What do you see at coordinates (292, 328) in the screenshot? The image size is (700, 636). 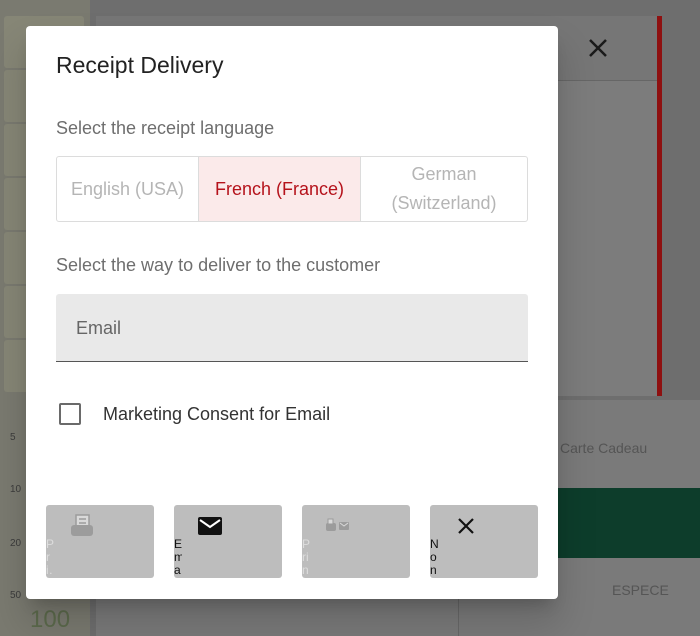 I see `delivery-method-select: Email` at bounding box center [292, 328].